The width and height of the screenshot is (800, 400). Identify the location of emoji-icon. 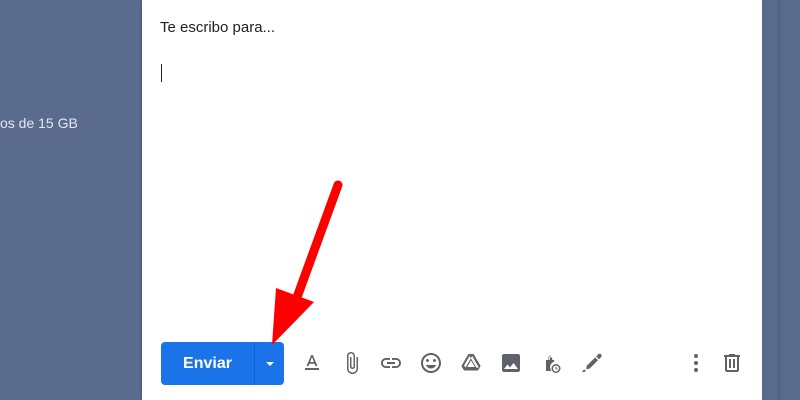
(431, 363).